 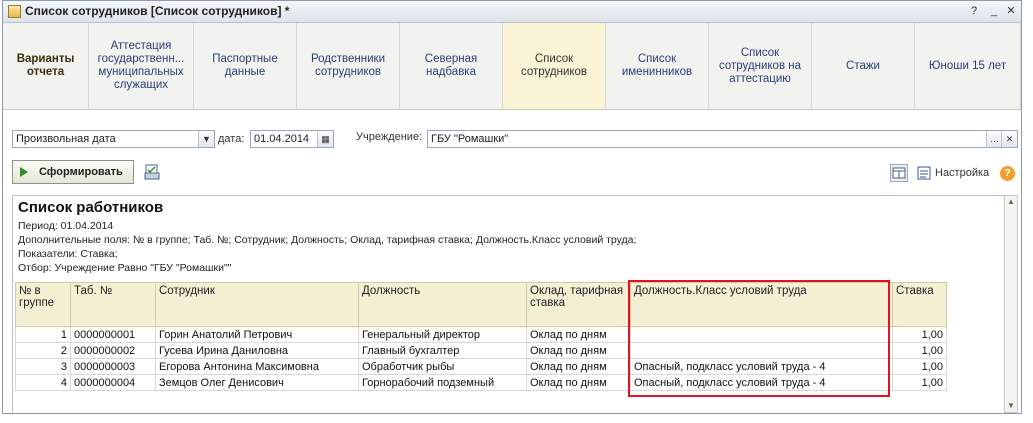 I want to click on cell-tab-number: 0000000001, so click(x=113, y=334).